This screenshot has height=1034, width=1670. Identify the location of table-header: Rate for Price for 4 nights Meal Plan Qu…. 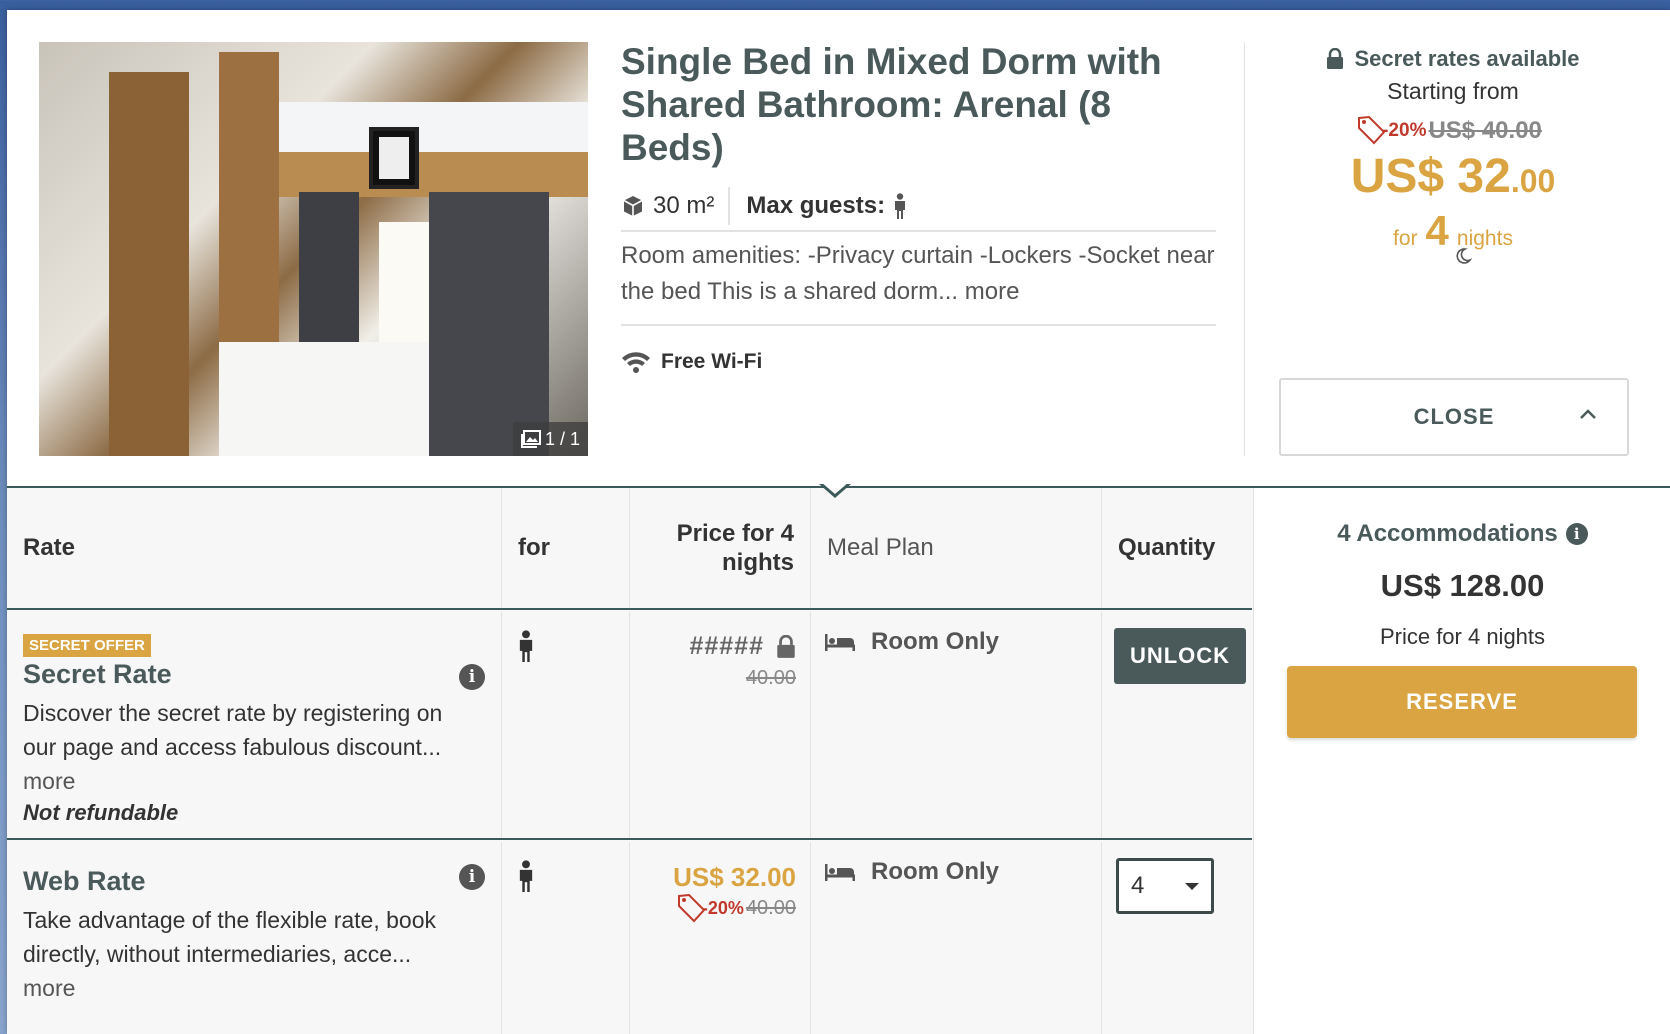
(629, 549).